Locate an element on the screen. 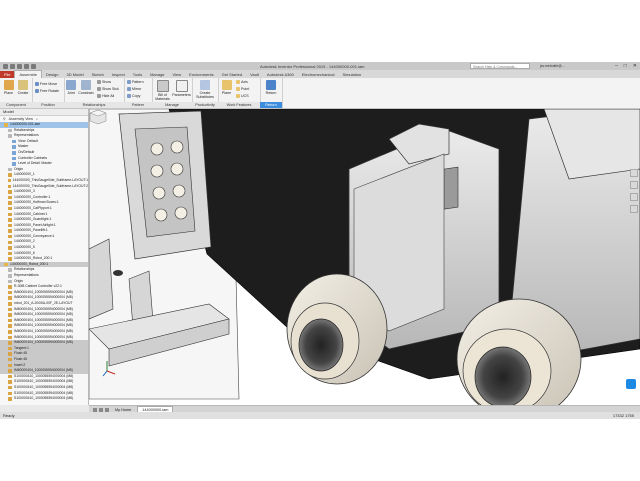 The width and height of the screenshot is (640, 481). free-rotate-button: Free Rotate is located at coordinates (47, 91).